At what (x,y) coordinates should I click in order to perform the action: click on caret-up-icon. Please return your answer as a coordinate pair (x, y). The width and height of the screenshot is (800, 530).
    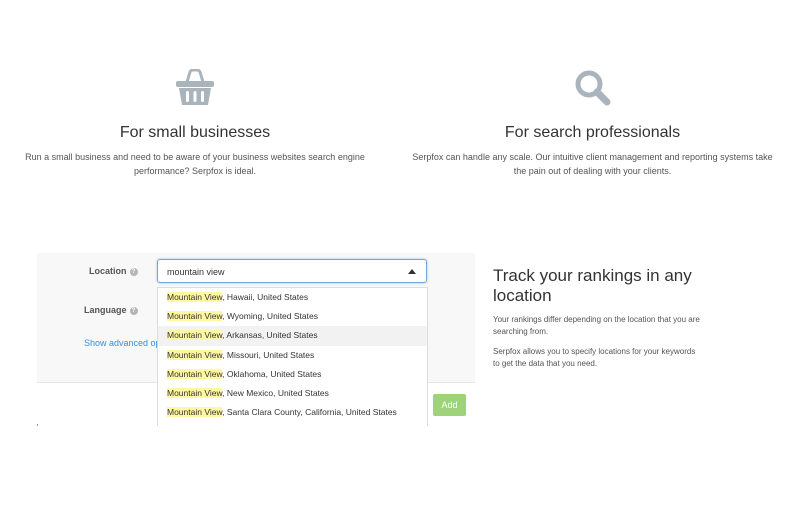
    Looking at the image, I should click on (412, 271).